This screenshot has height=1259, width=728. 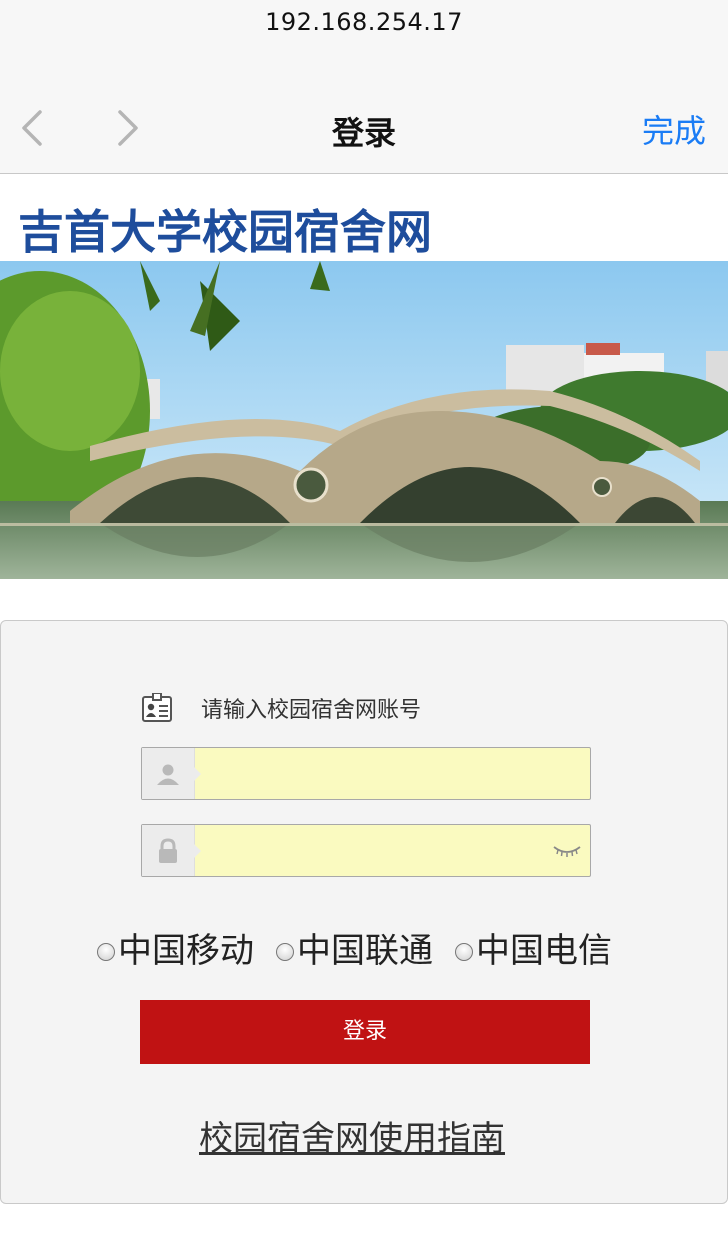 I want to click on chevron-left-icon, so click(x=34, y=128).